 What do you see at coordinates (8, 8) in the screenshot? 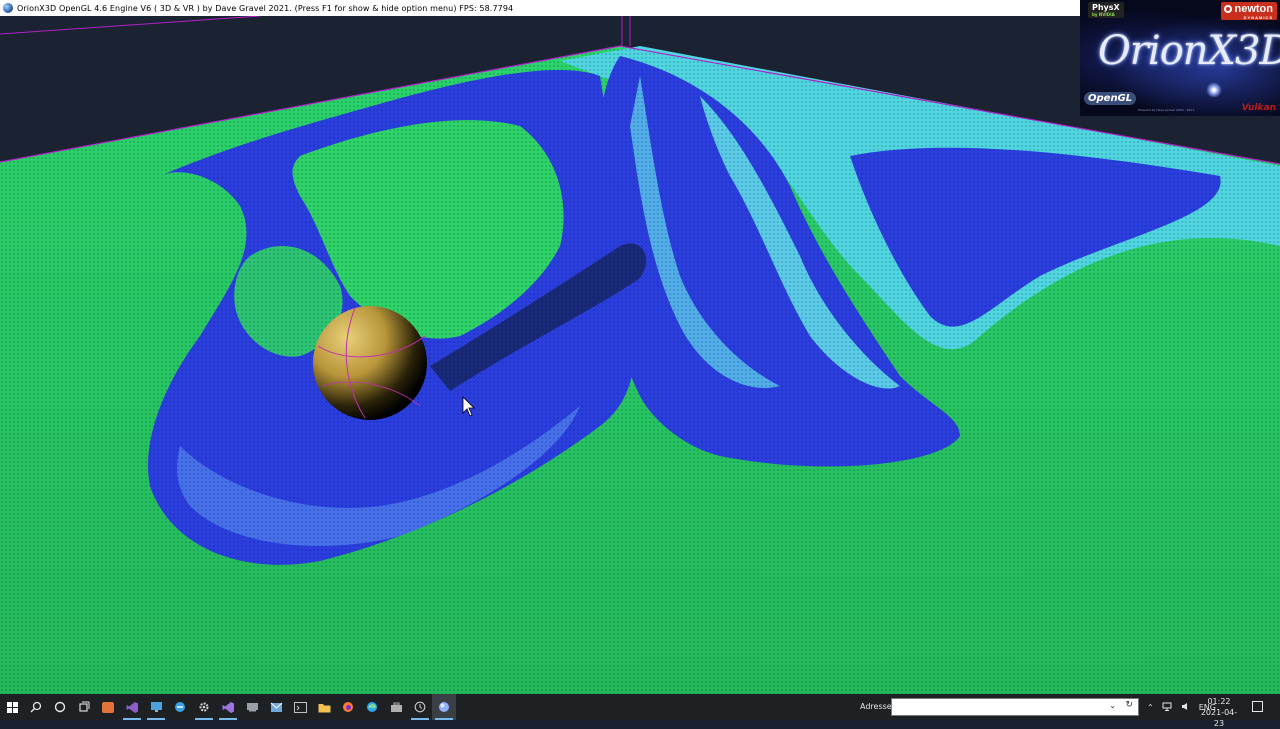
I see `orionx3d-sphere-icon` at bounding box center [8, 8].